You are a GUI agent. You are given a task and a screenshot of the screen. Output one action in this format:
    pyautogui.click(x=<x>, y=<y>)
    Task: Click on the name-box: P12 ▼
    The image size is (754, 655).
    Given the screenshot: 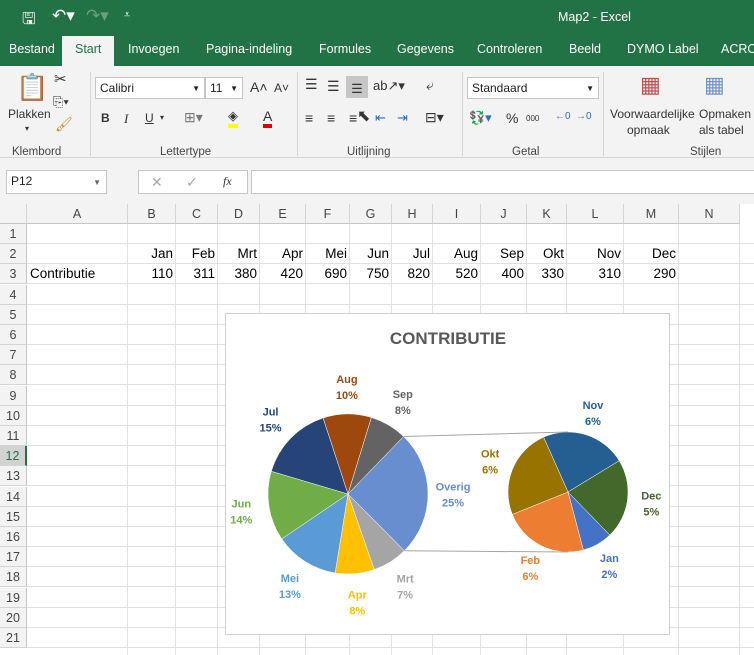 What is the action you would take?
    pyautogui.click(x=56, y=182)
    